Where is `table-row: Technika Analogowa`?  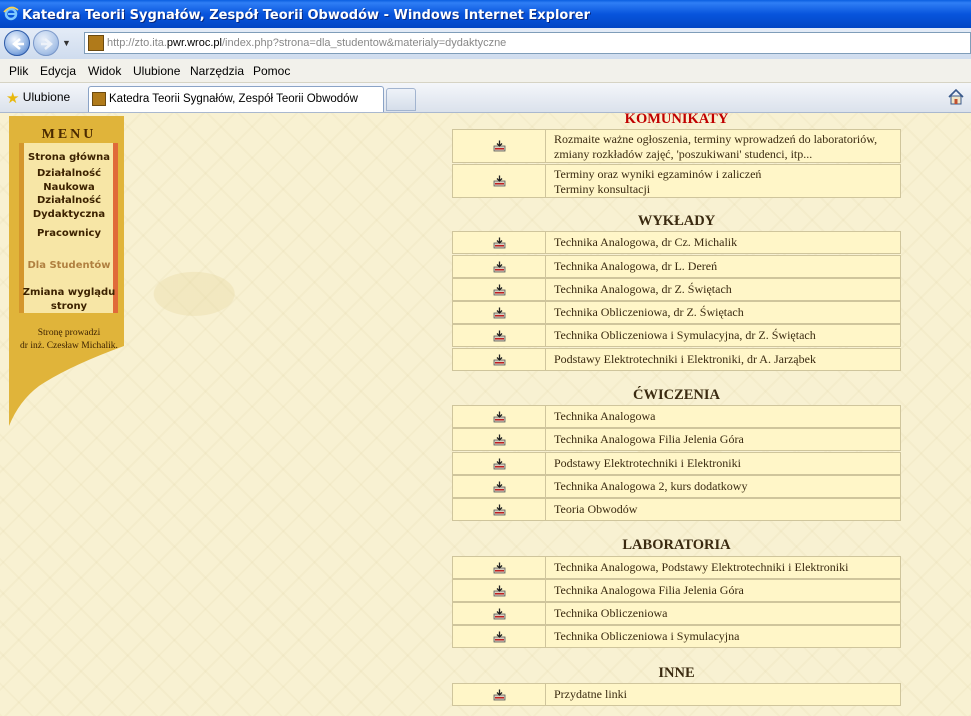 table-row: Technika Analogowa is located at coordinates (676, 416).